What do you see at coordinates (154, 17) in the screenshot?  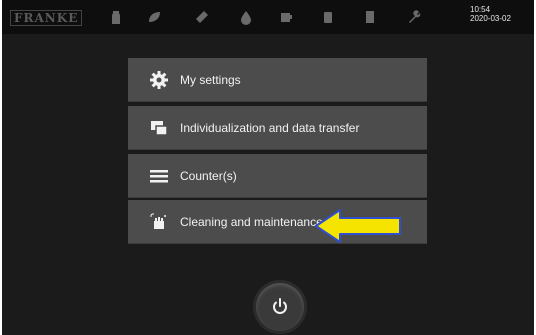 I see `leaf-icon` at bounding box center [154, 17].